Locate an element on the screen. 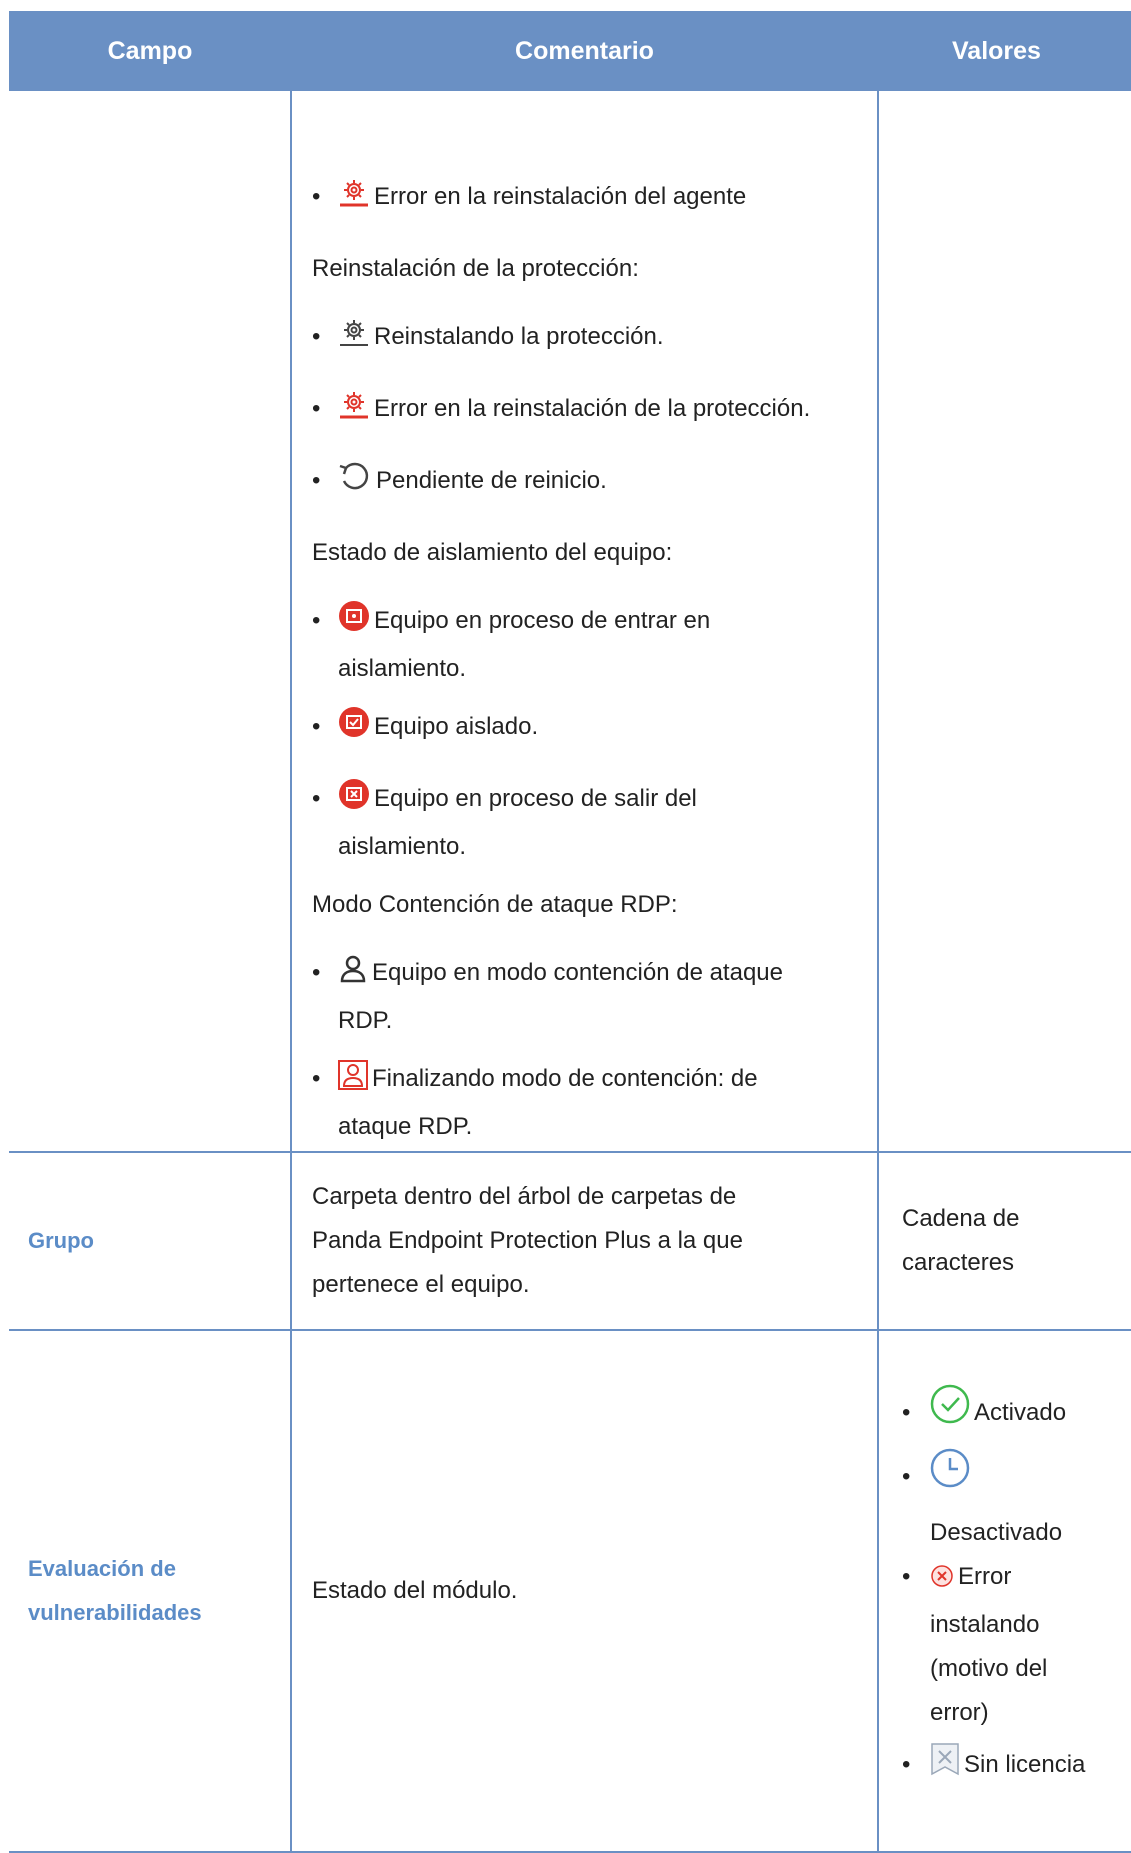  value-text: instalando is located at coordinates (985, 1624).